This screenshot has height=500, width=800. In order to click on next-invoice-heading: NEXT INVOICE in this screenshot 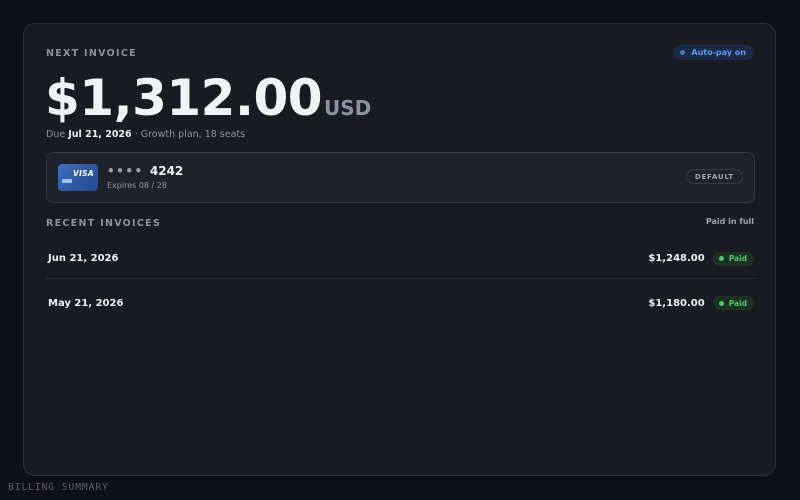, I will do `click(91, 53)`.